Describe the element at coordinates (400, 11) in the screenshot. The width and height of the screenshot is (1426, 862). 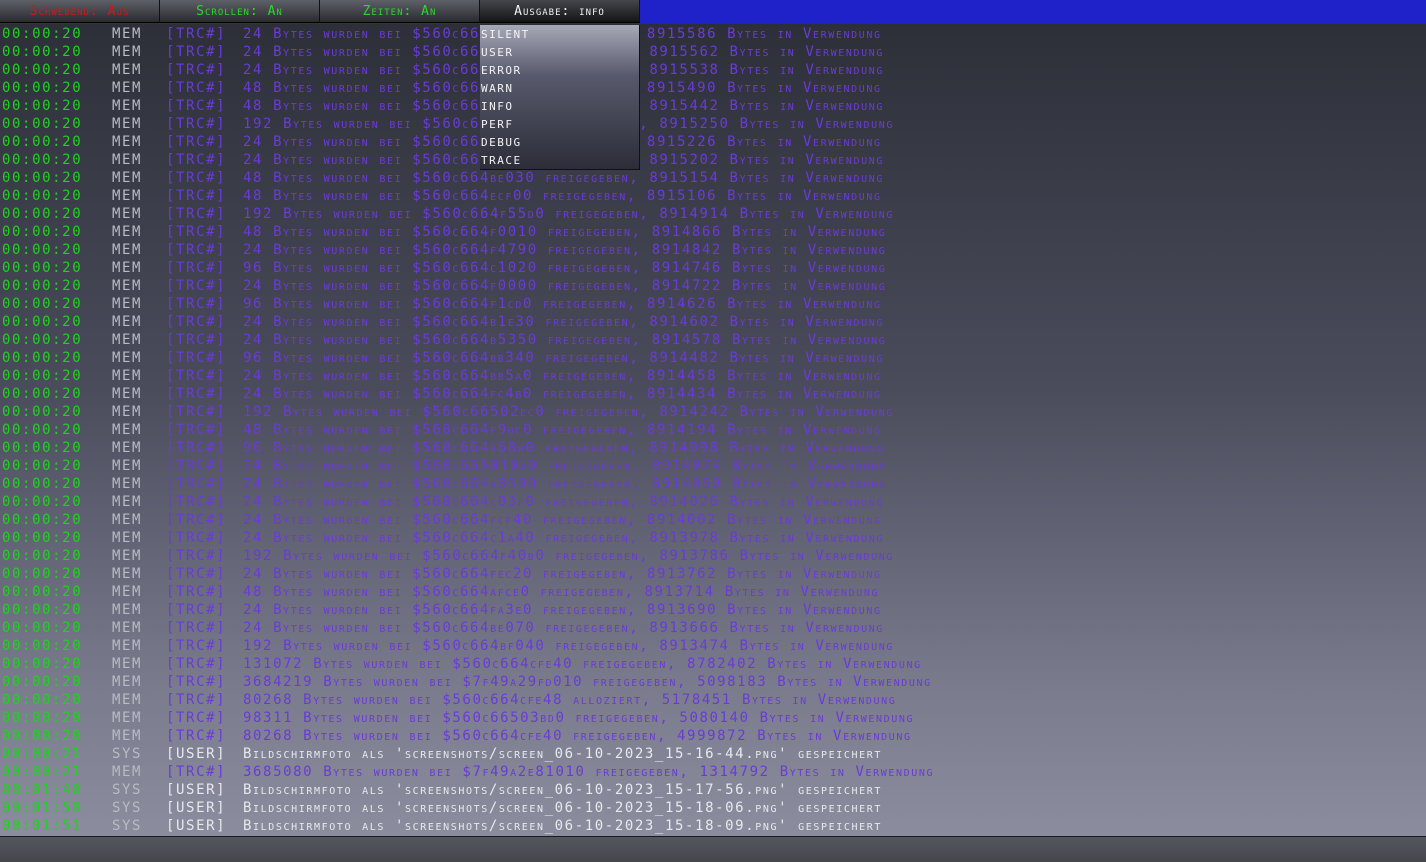
I see `timestamps-toggle-button: Zeiten: An` at that location.